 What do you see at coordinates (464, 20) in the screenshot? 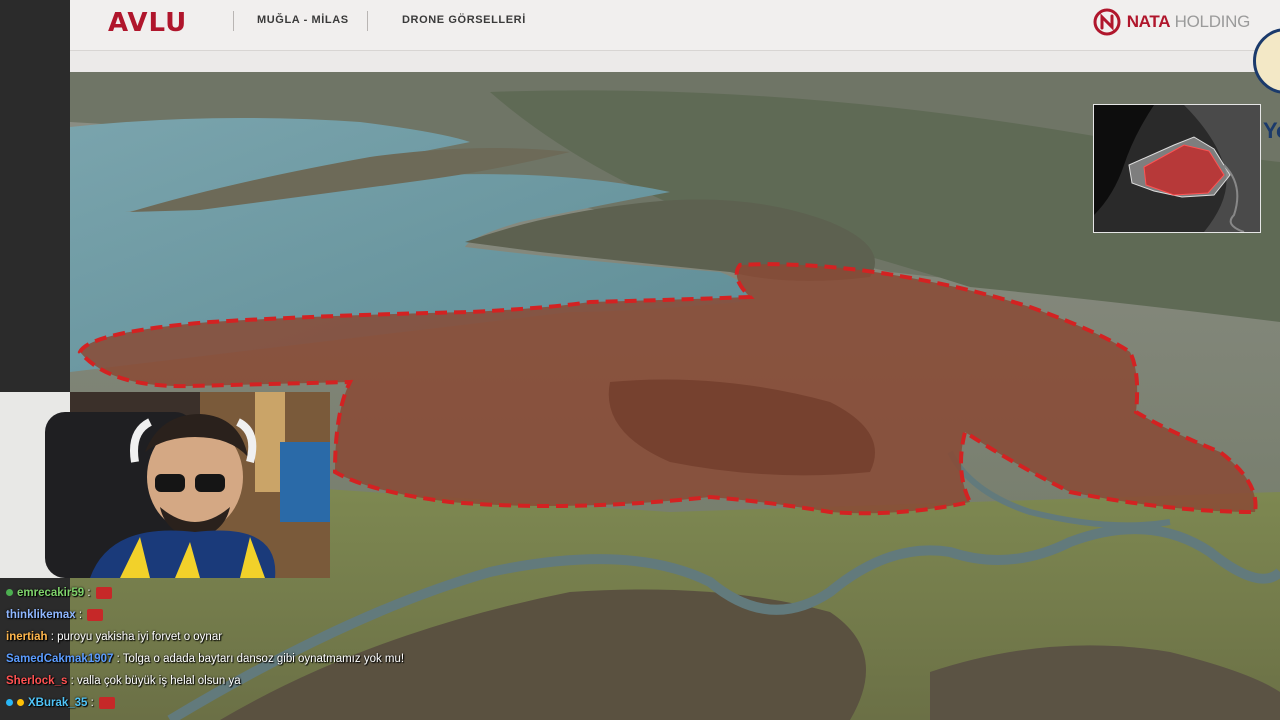
I see `section-label: DRONE GÖRSELLERİ` at bounding box center [464, 20].